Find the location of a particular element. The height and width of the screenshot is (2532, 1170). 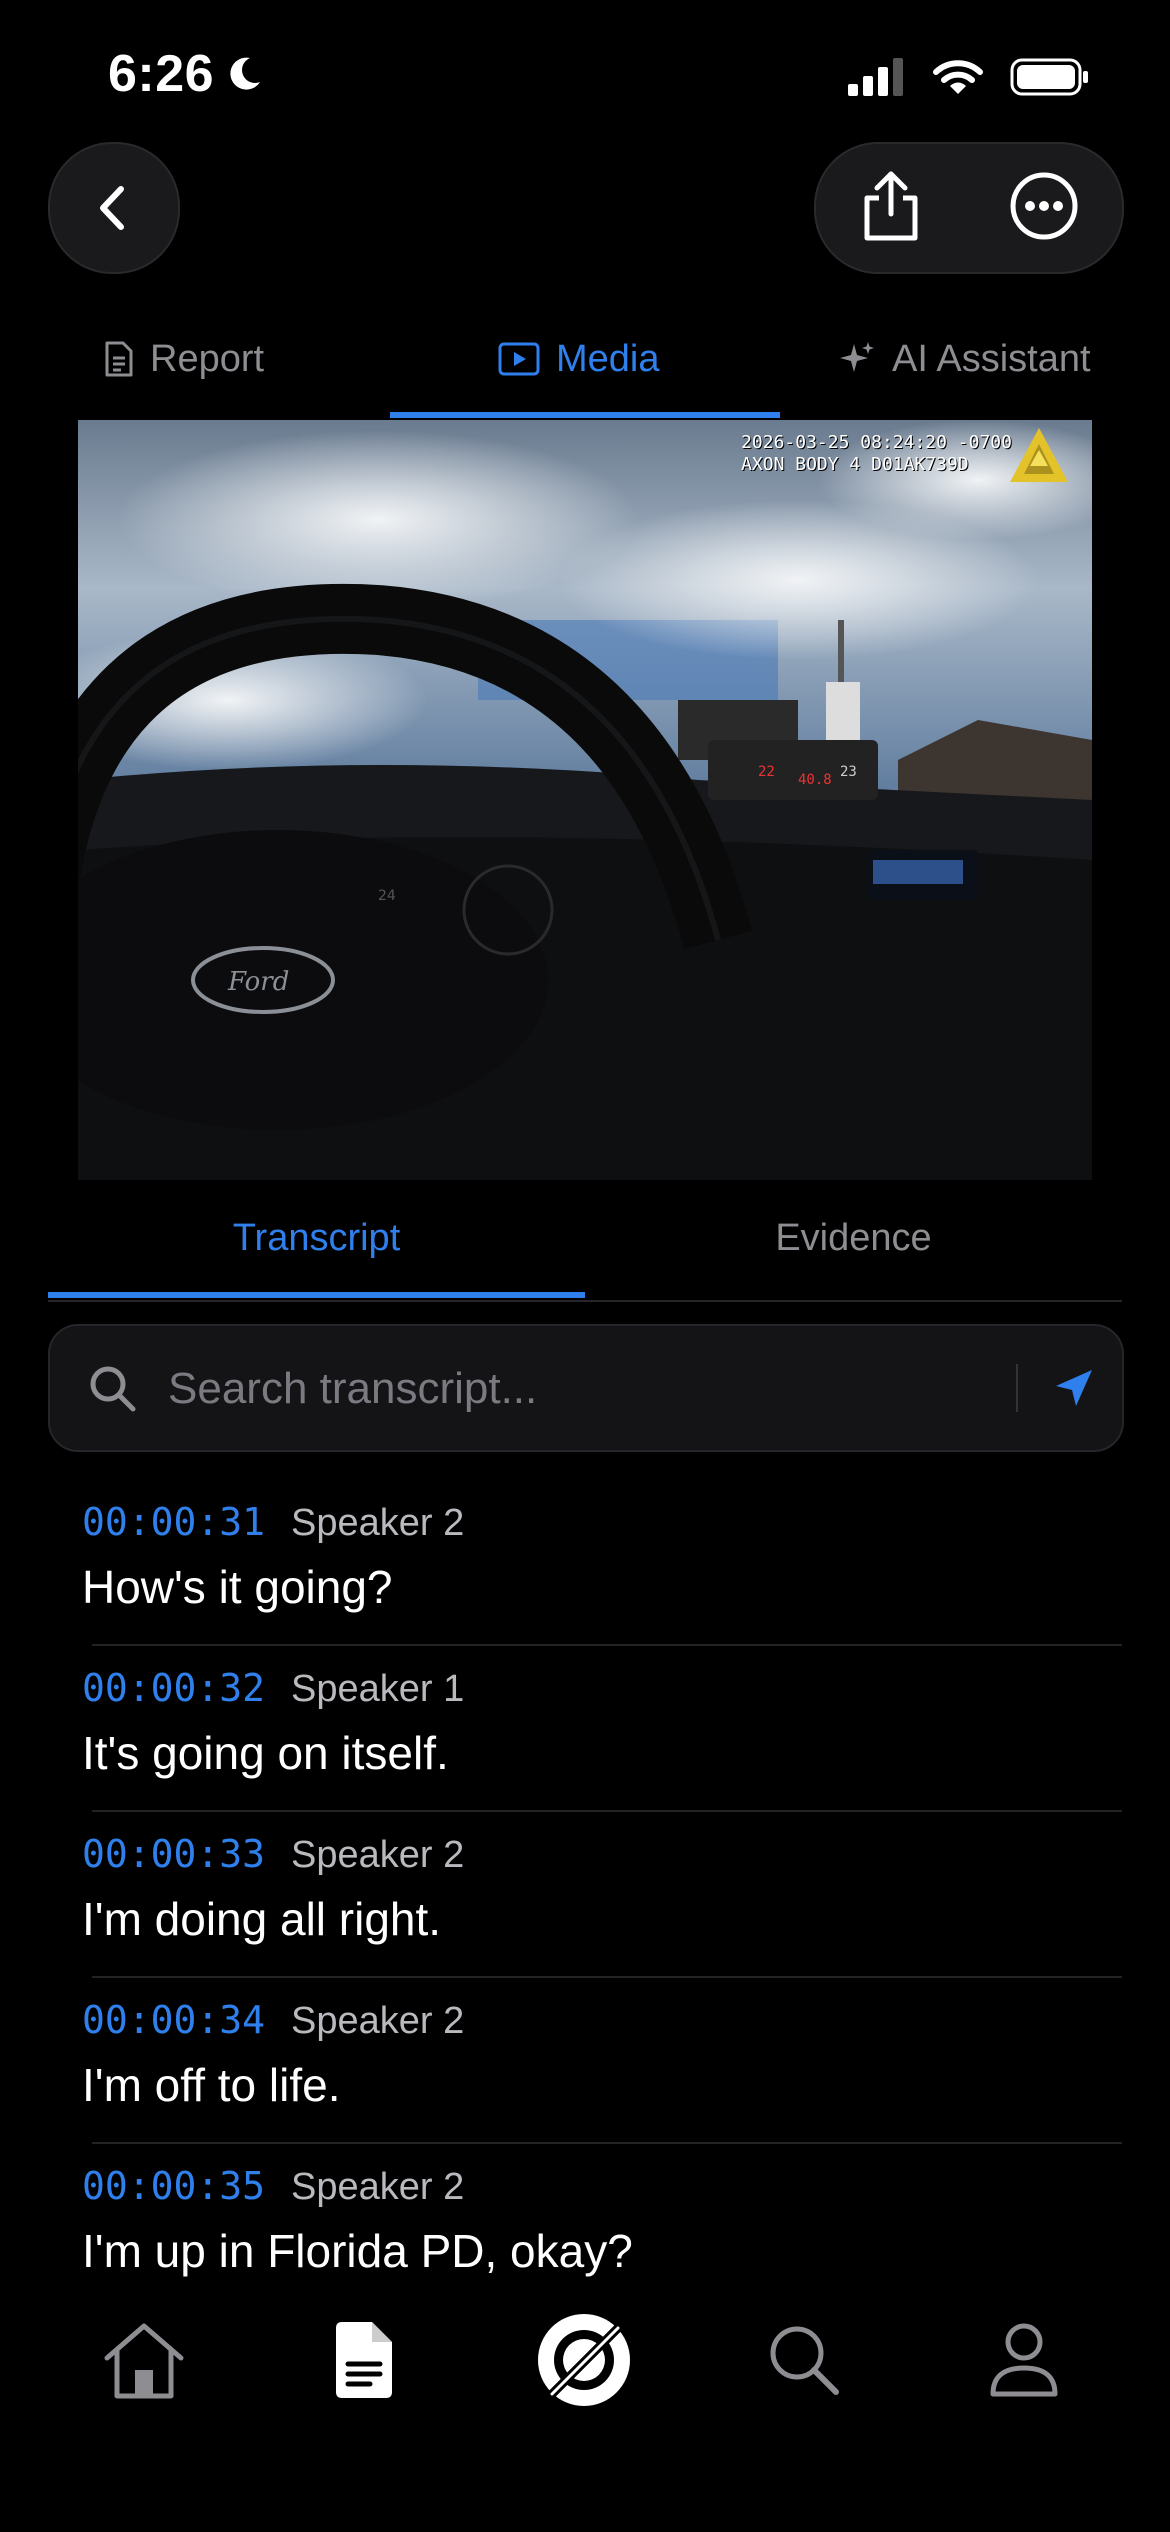

transcript-entry: 00:00:34 Speaker 2 I'm off to life. is located at coordinates (585, 2061).